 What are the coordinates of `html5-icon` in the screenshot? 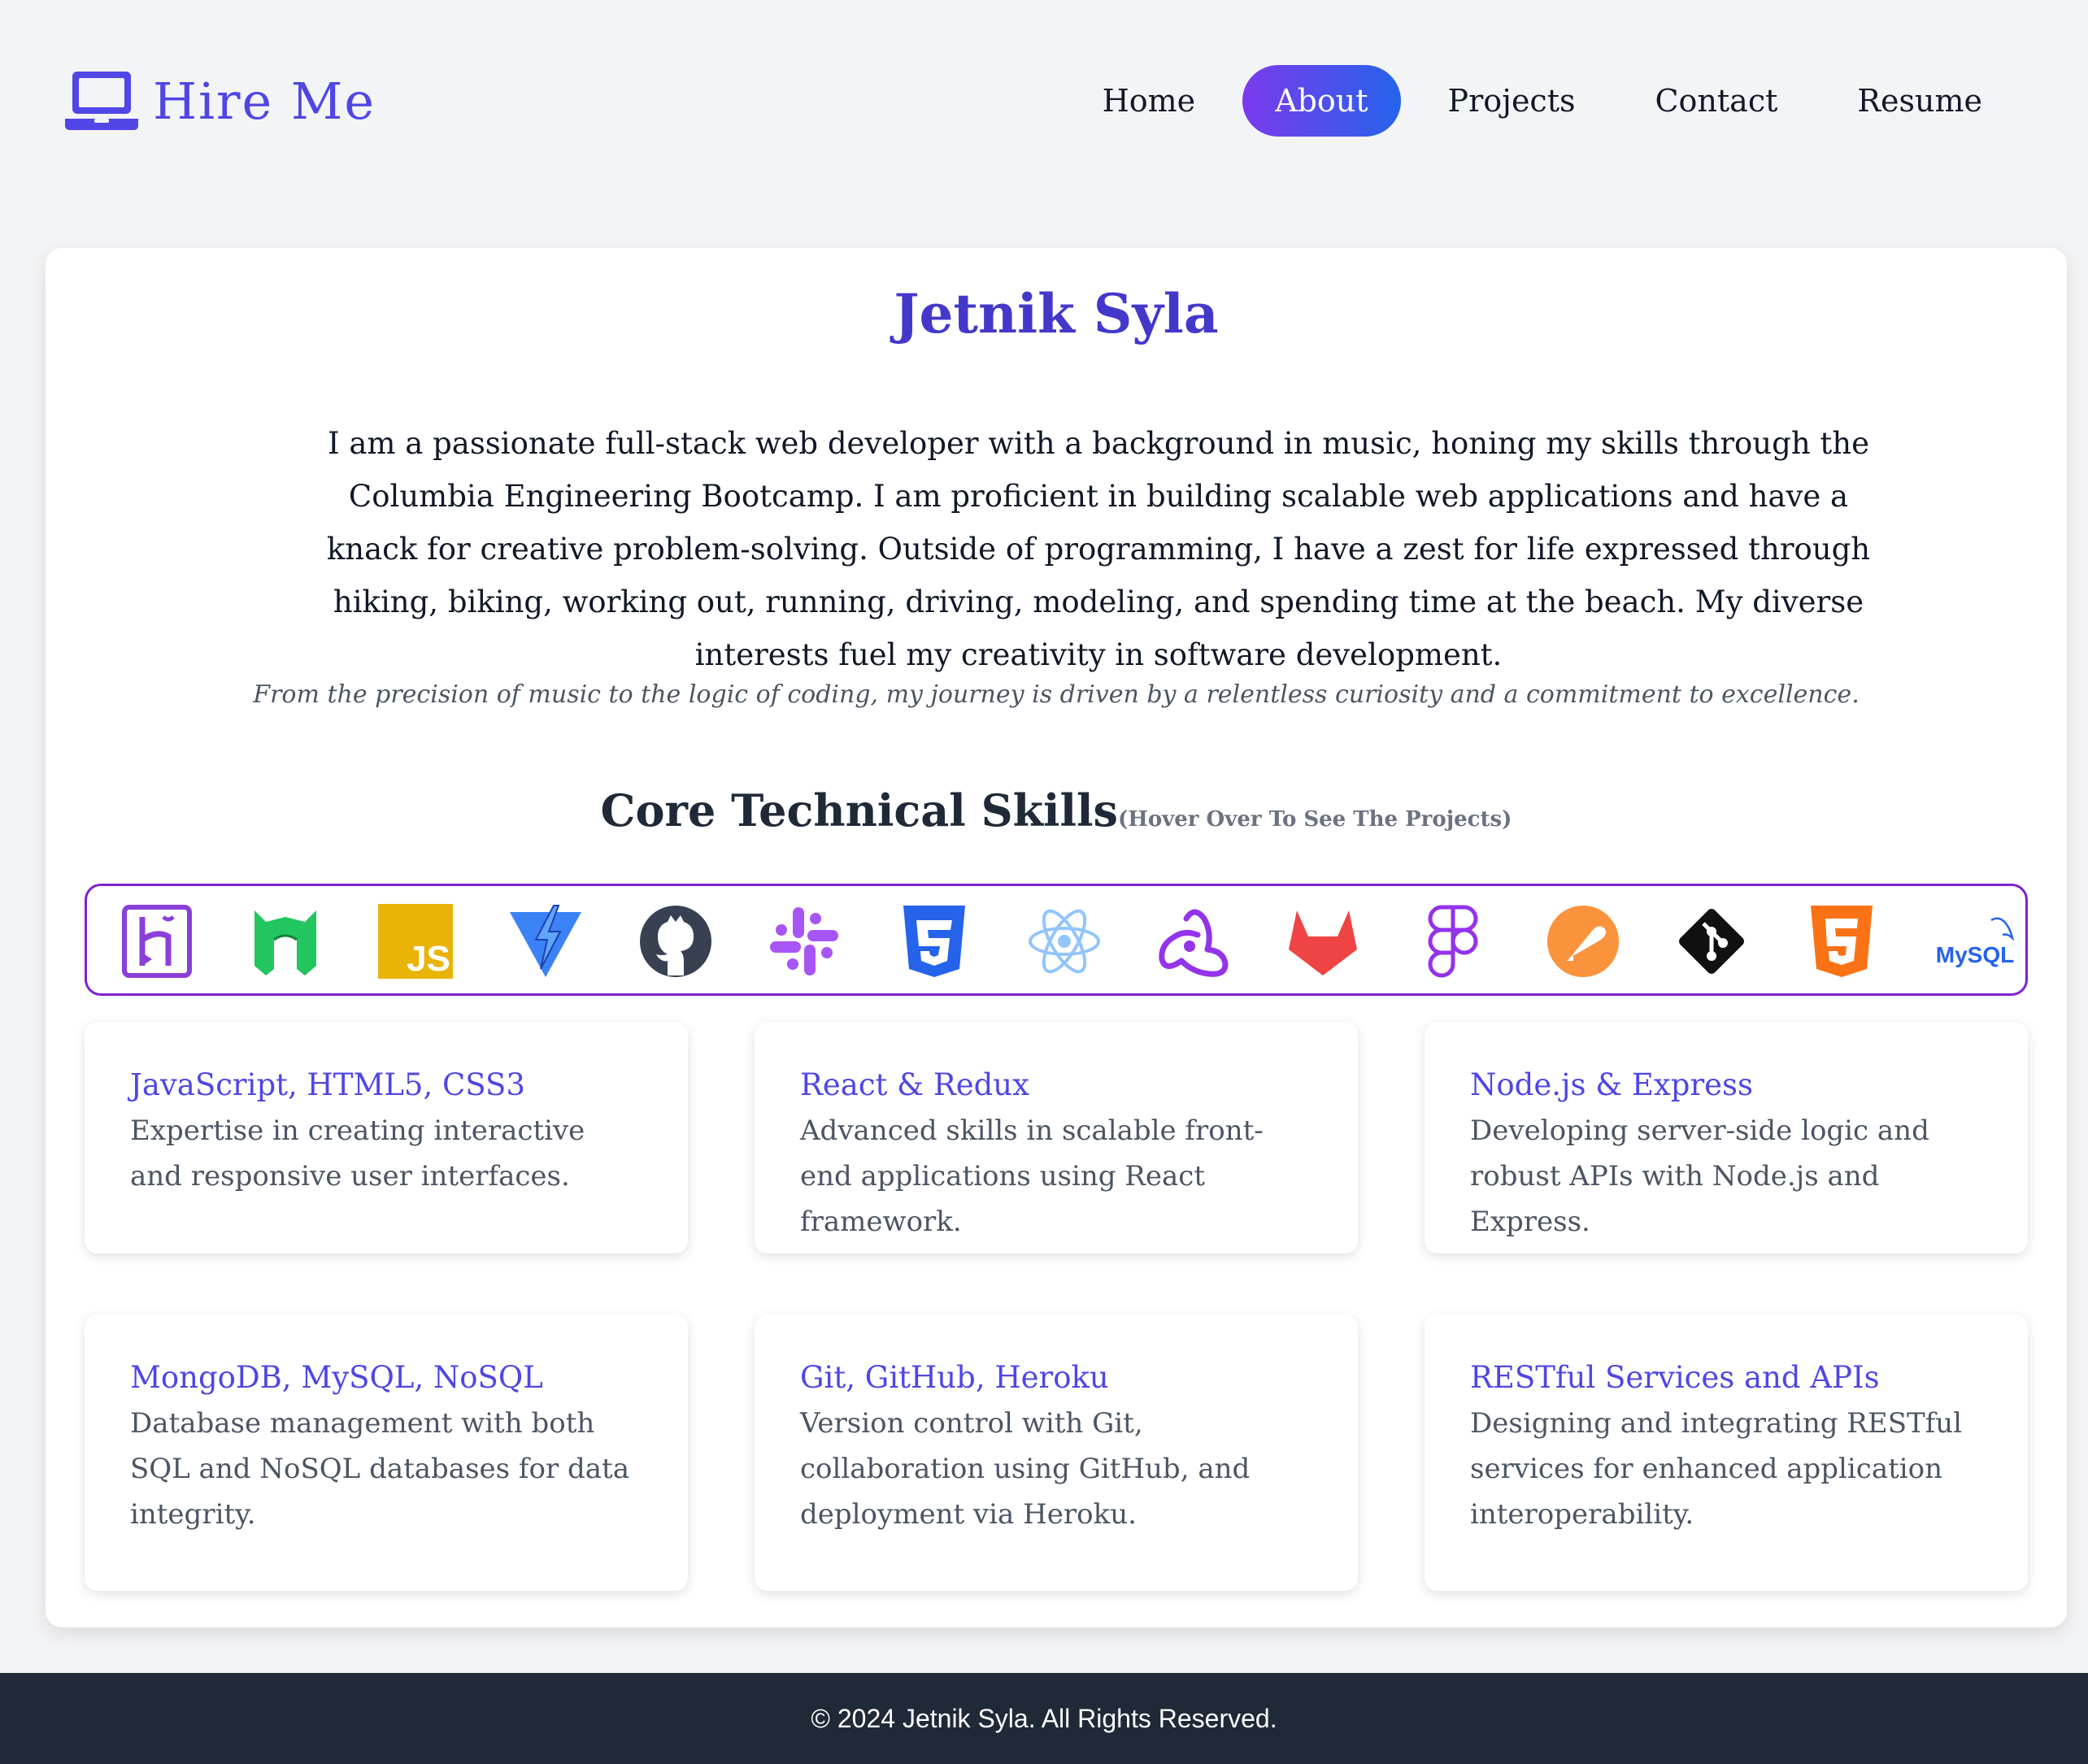 It's located at (1841, 942).